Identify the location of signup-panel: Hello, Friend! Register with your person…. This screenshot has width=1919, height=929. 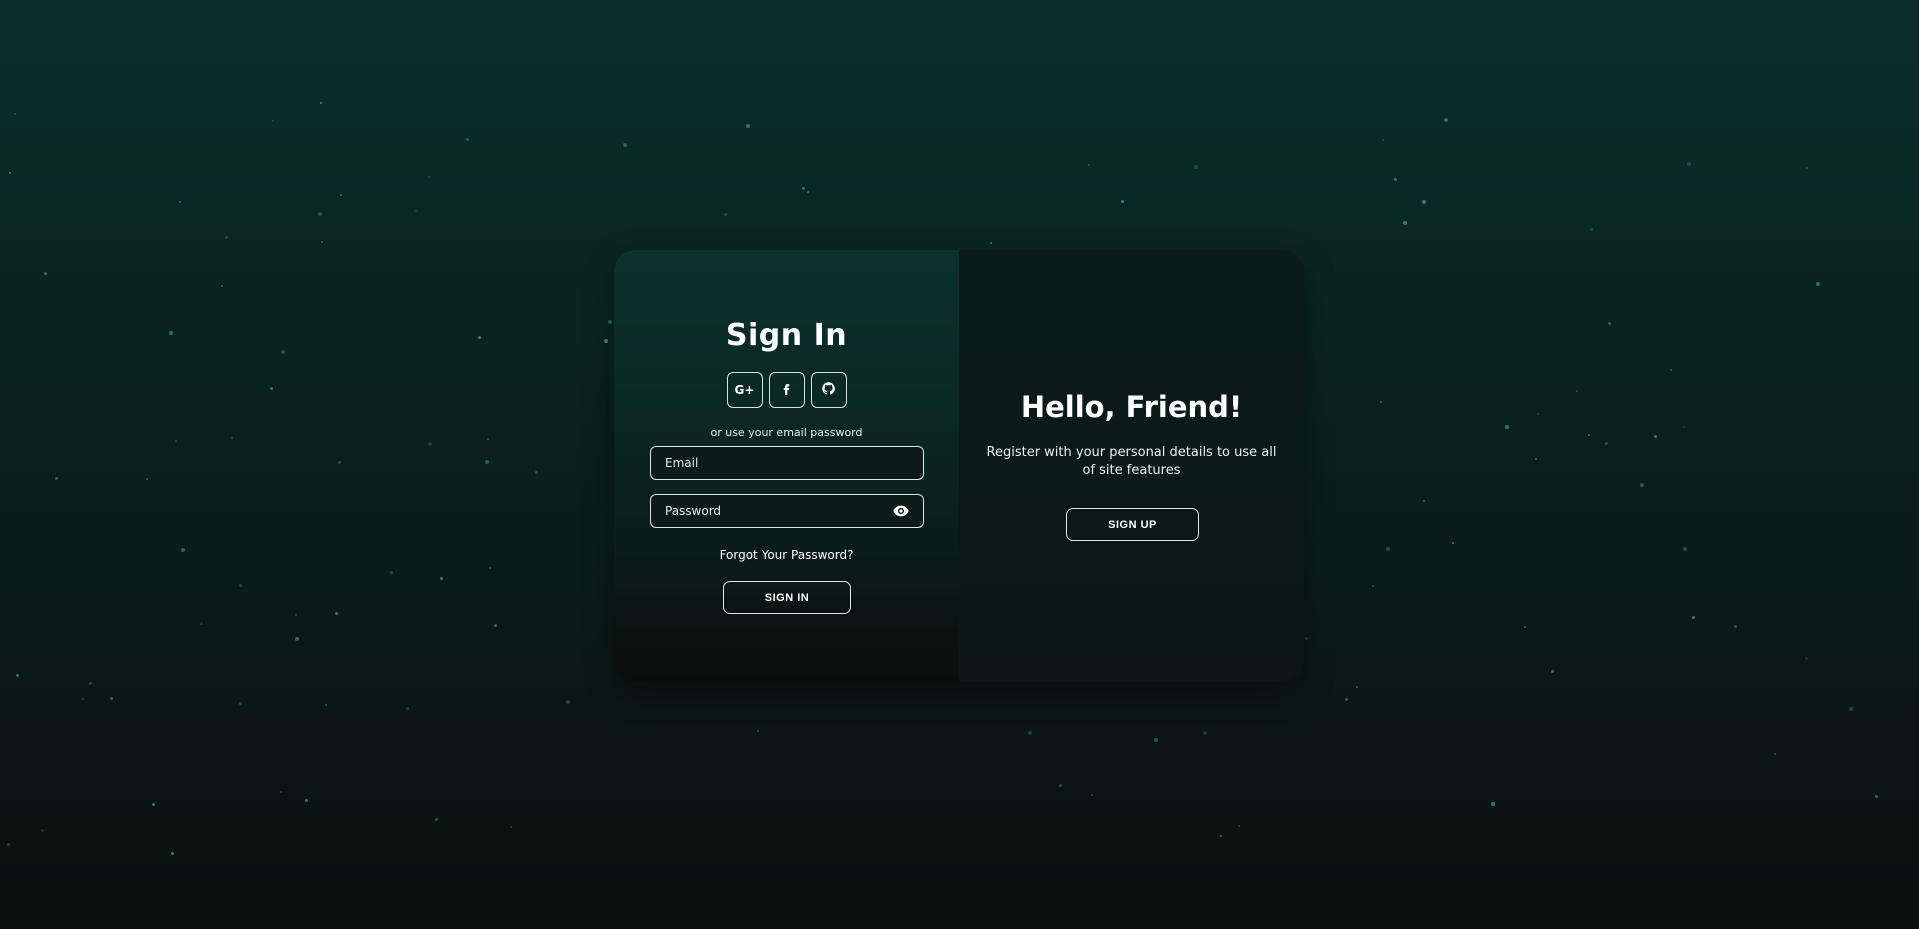
(1131, 466).